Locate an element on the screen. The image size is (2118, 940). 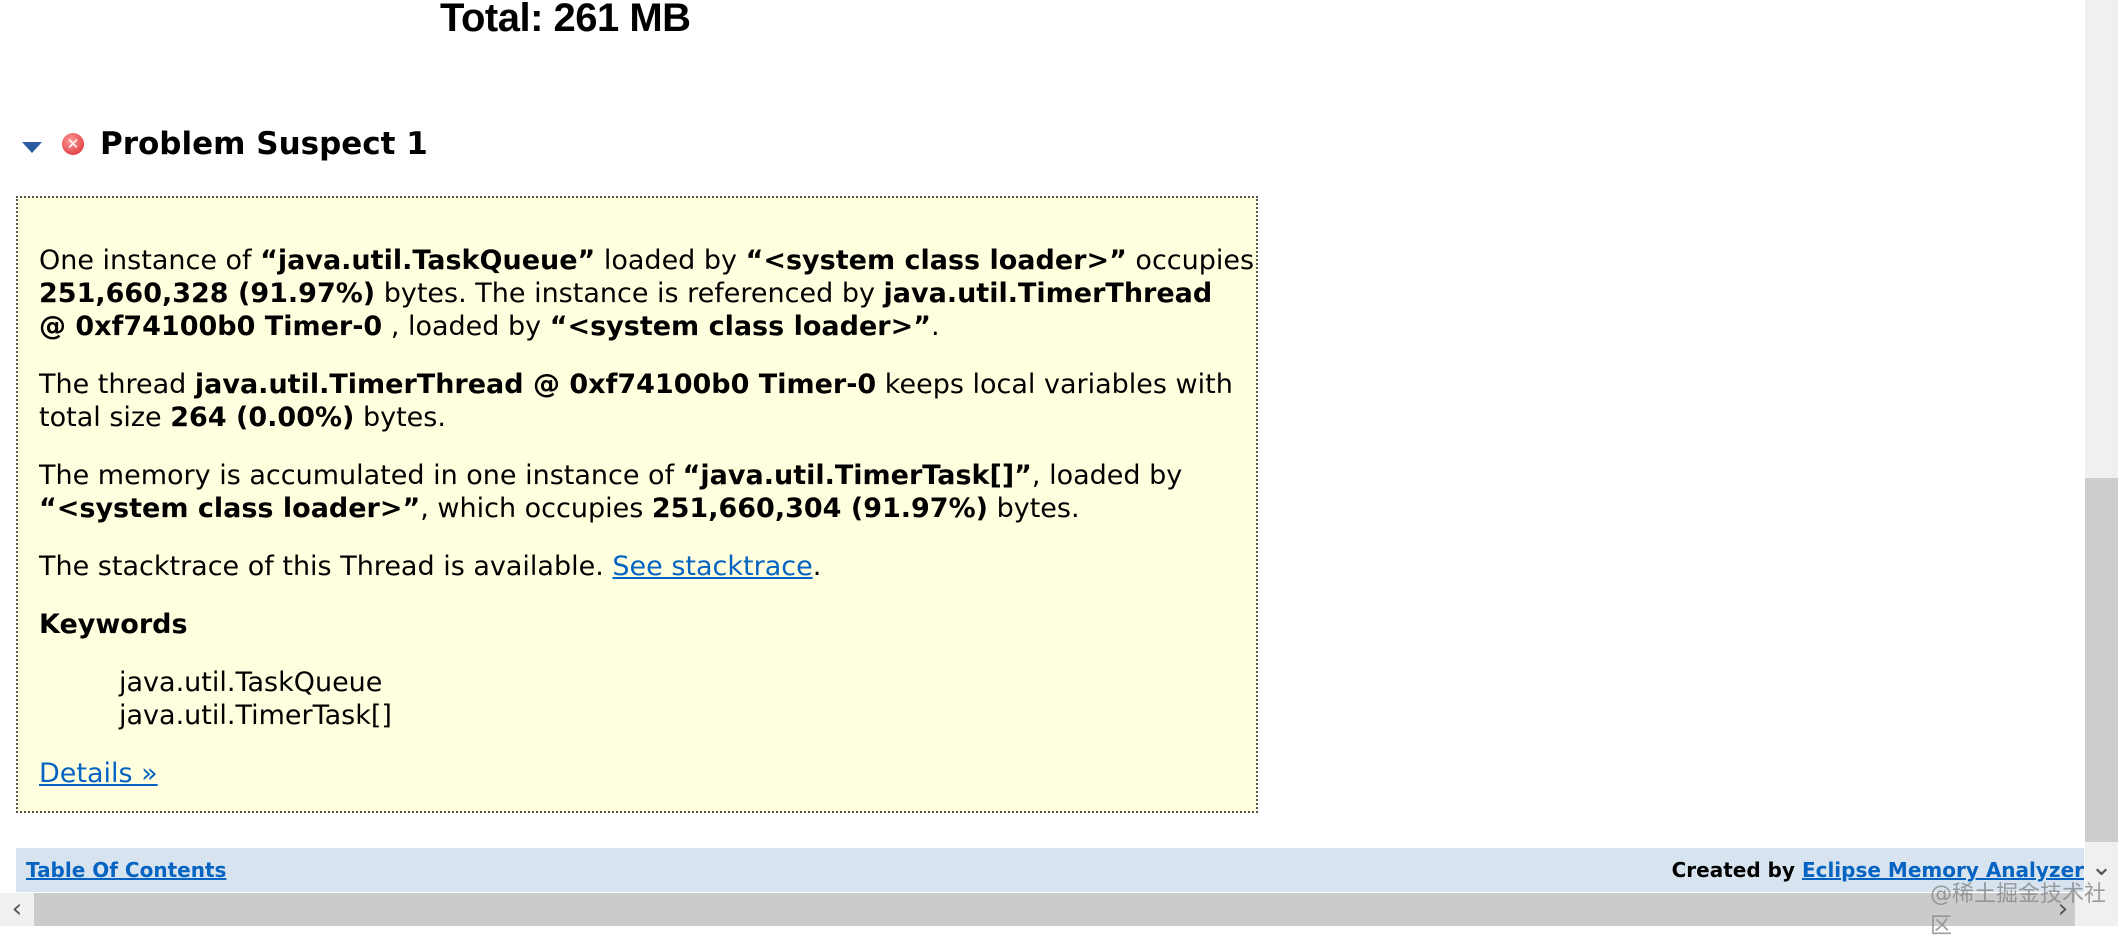
vertical-scrollbar: ⌄ is located at coordinates (2101, 446).